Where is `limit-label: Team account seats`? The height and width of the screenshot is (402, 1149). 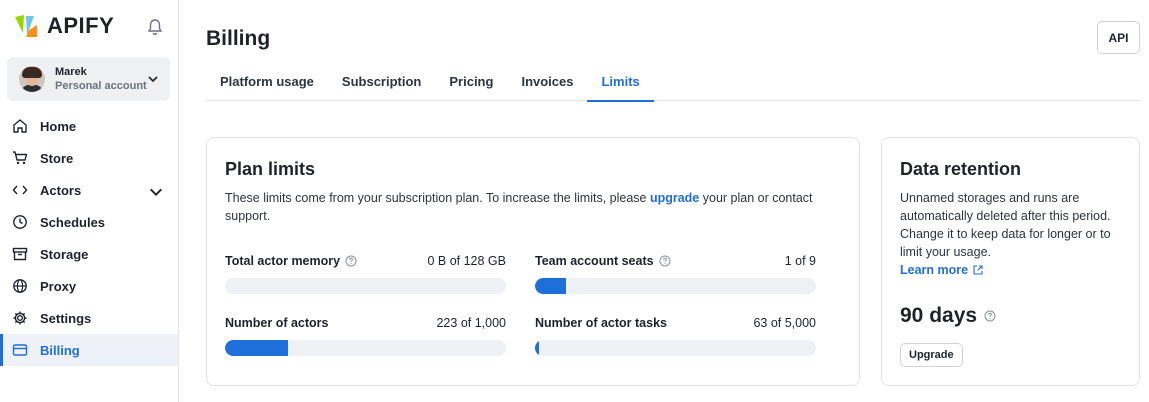
limit-label: Team account seats is located at coordinates (594, 261).